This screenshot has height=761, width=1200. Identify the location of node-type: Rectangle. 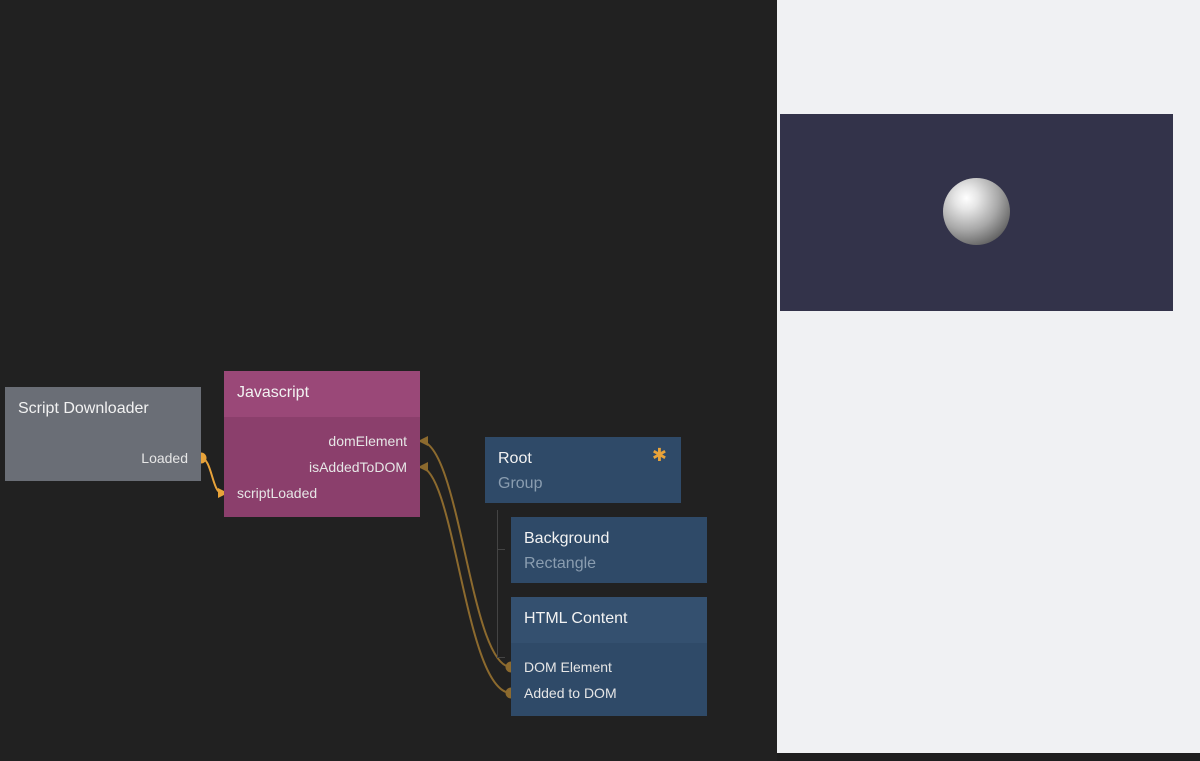
(560, 563).